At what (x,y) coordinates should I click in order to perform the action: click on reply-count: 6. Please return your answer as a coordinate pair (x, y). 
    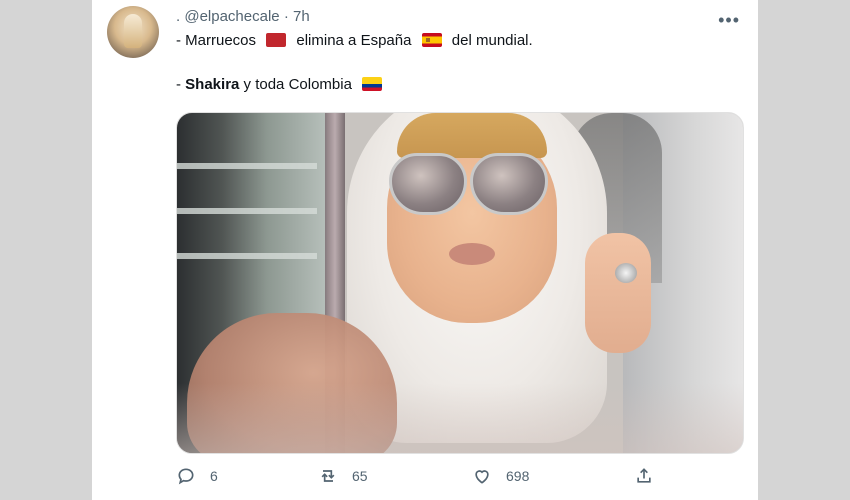
    Looking at the image, I should click on (214, 476).